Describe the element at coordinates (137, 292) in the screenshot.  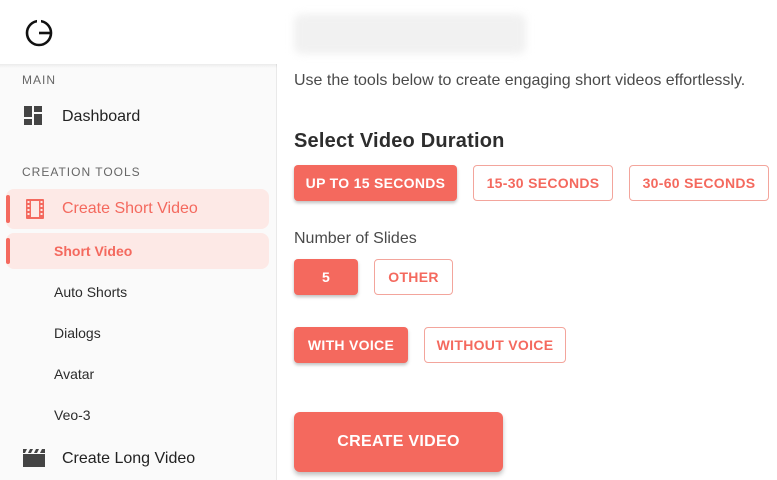
I see `sidebar-subitem-auto-shorts: Auto Shorts` at that location.